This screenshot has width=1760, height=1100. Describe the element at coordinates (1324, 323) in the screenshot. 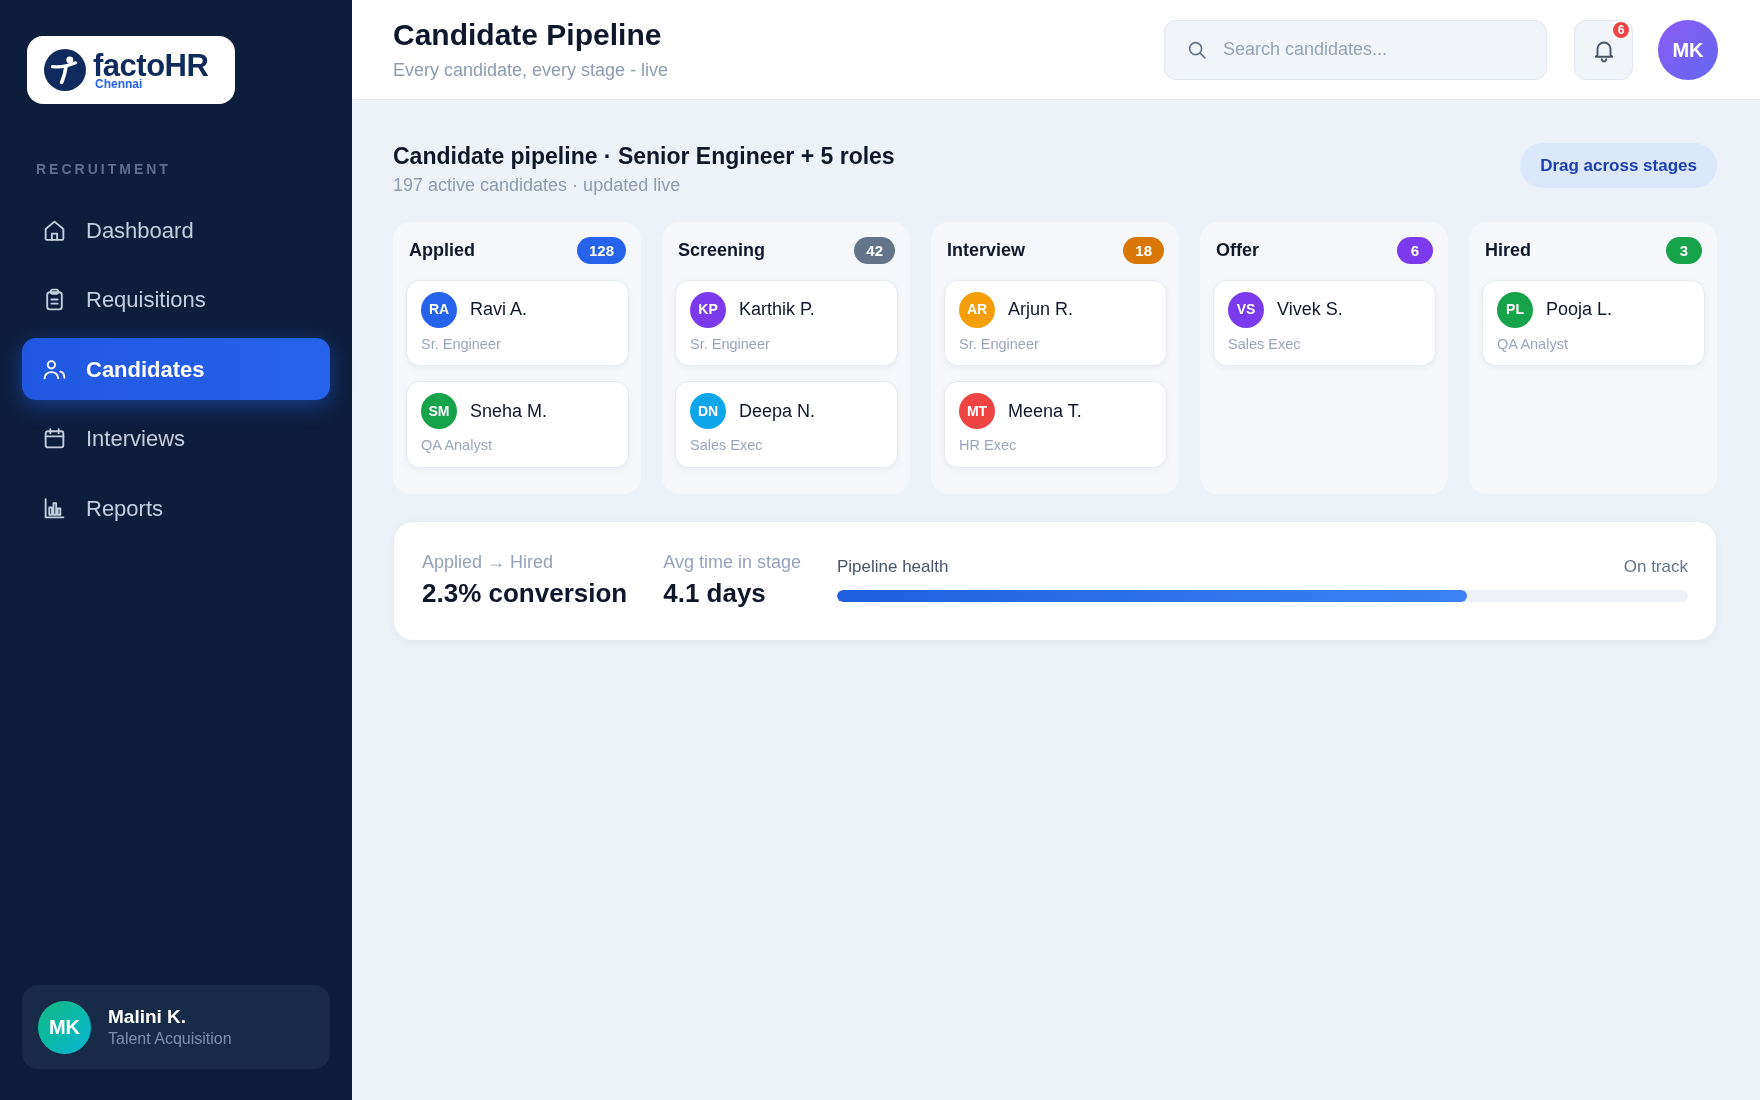

I see `candidate-card: VS Vivek S. Sales Exec` at that location.